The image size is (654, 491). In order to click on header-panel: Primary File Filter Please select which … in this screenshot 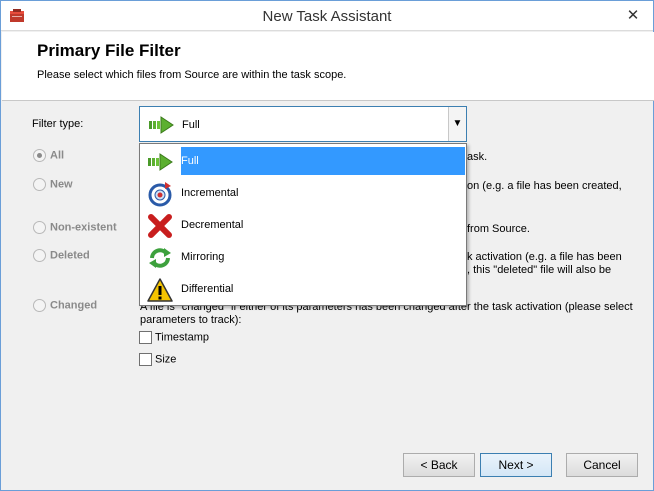, I will do `click(328, 66)`.